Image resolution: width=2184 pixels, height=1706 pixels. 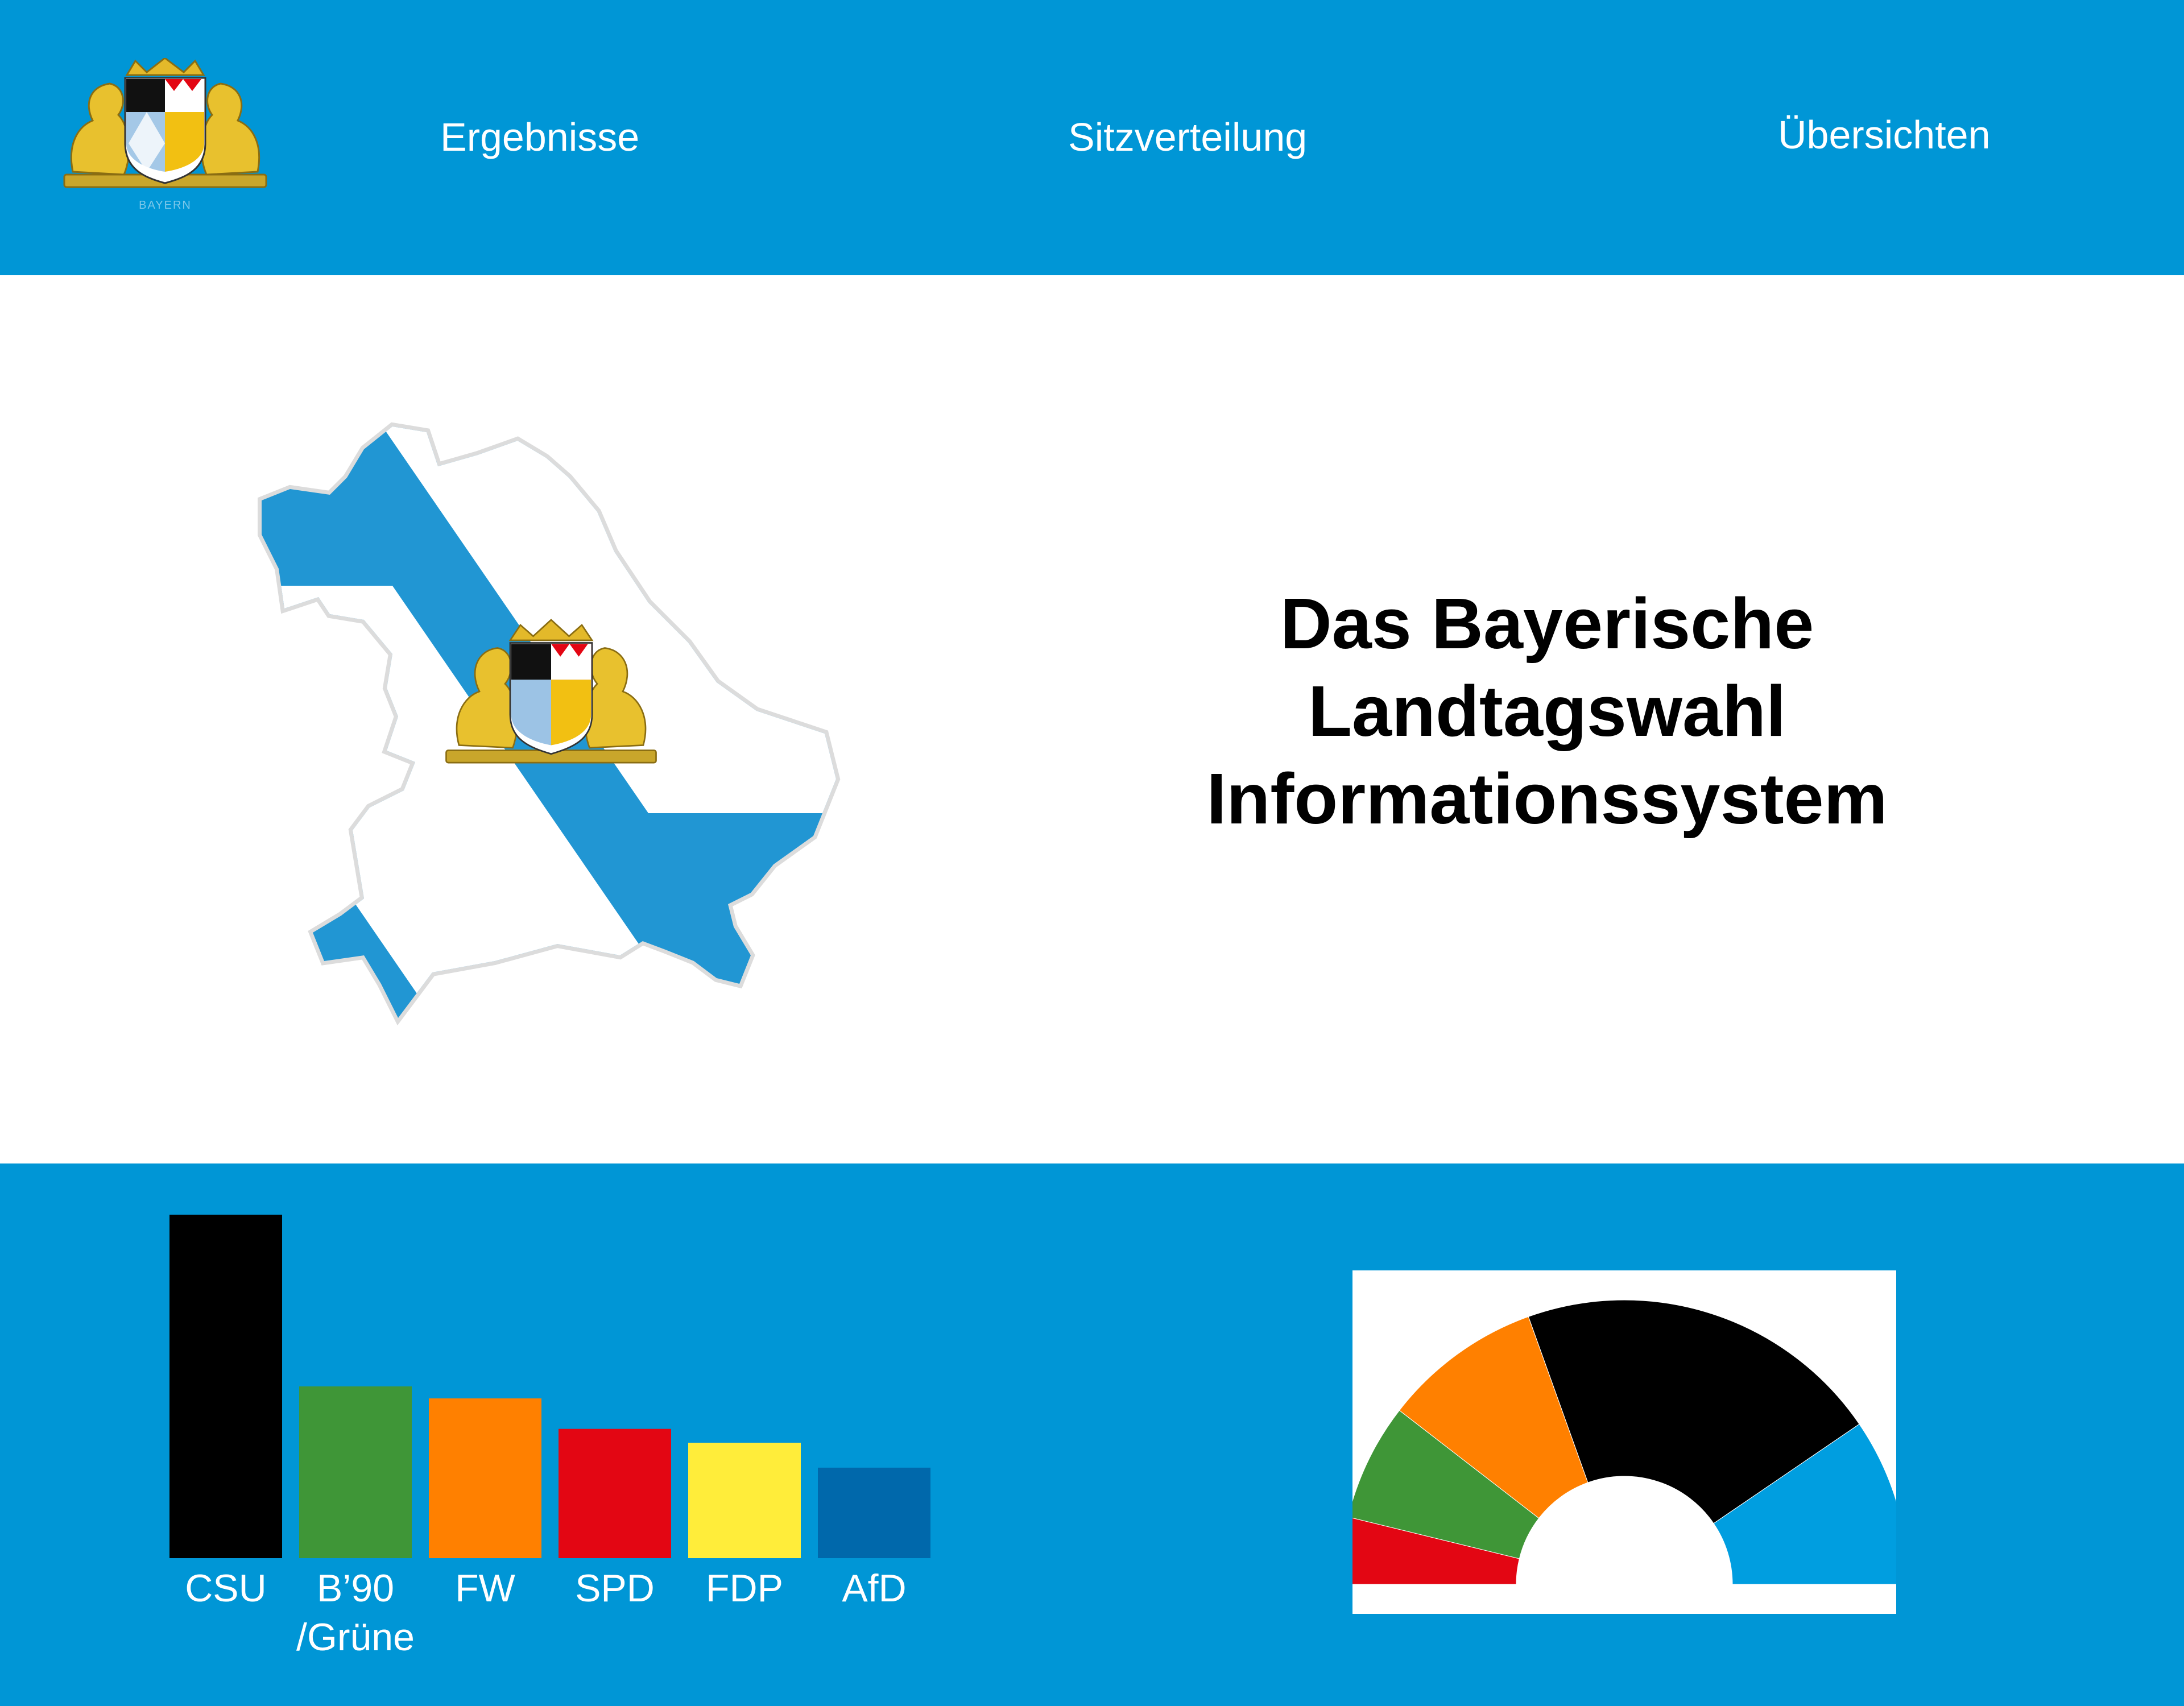 I want to click on vote-share-bar-chart: CSU B’90/Grüne FW SPD FDP AfD, so click(x=549, y=1437).